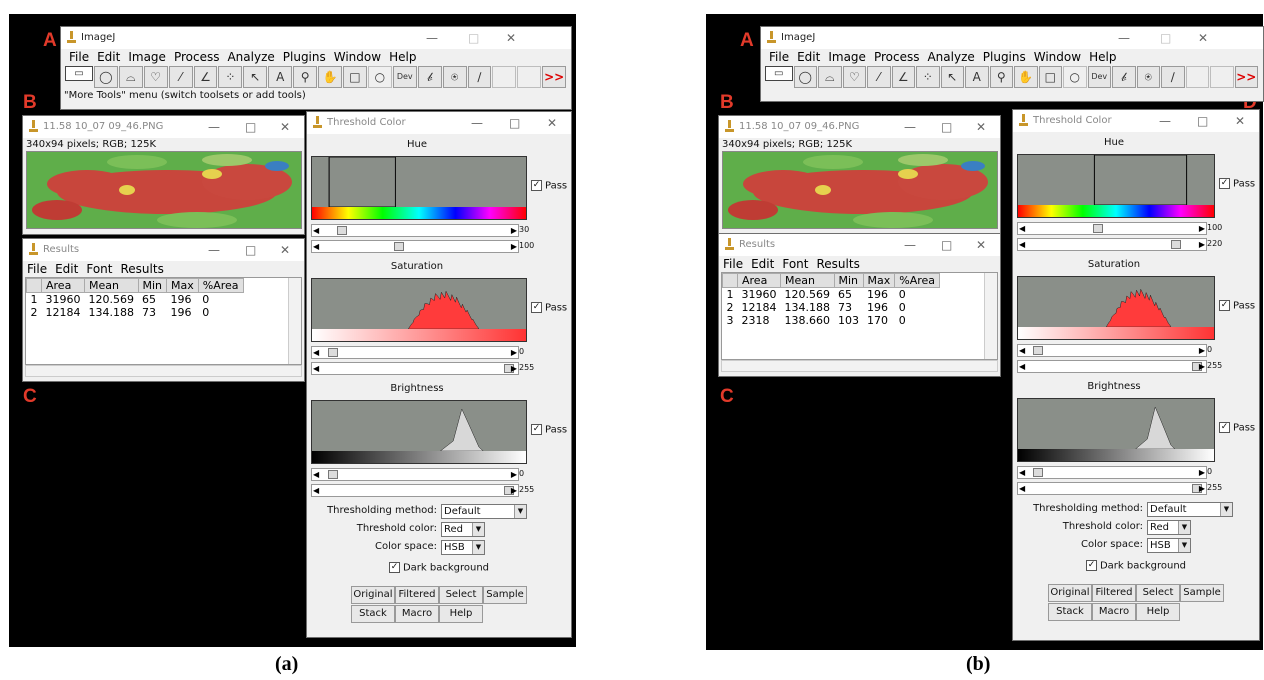  What do you see at coordinates (130, 77) in the screenshot?
I see `polygon-tool-icon: ⌓` at bounding box center [130, 77].